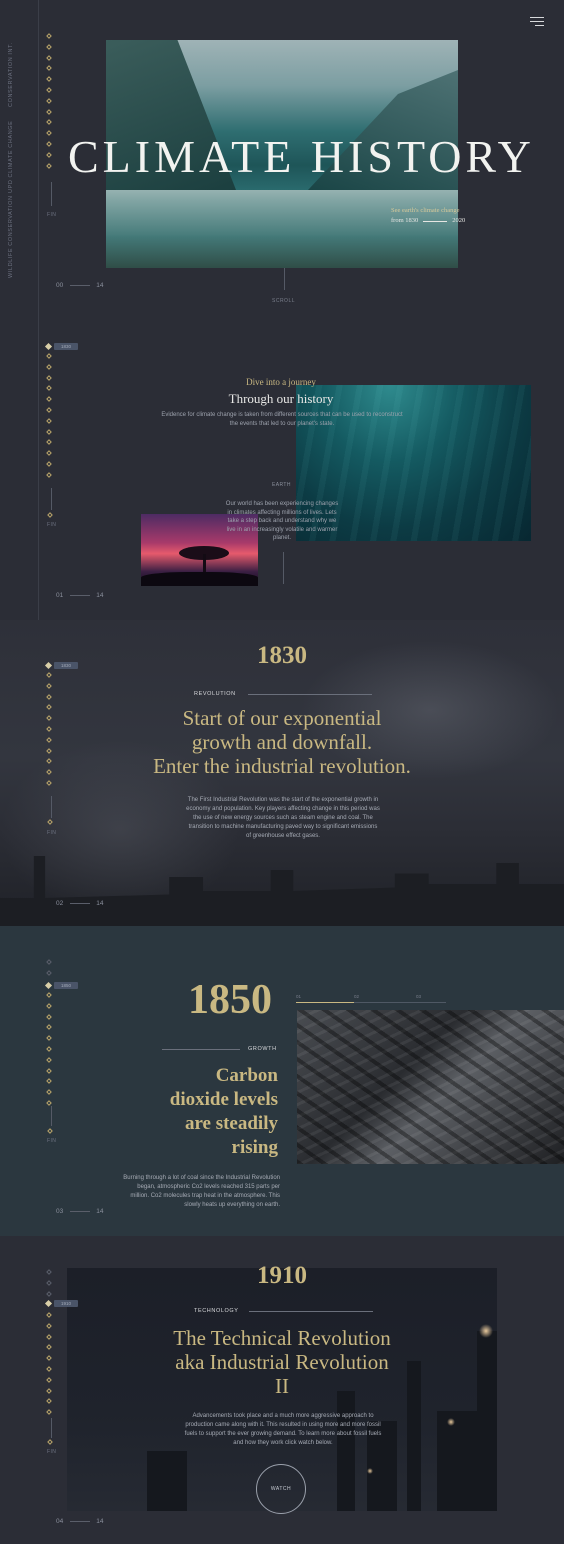  Describe the element at coordinates (281, 1489) in the screenshot. I see `watch-button: WATCH` at that location.